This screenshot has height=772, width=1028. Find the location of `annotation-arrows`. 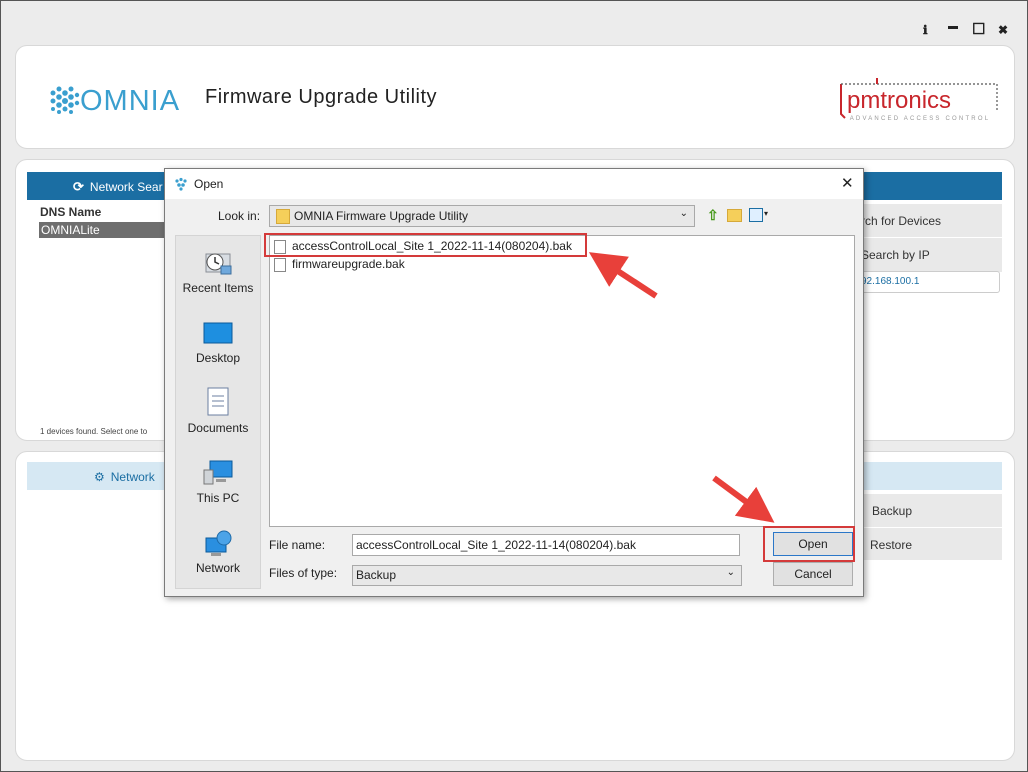

annotation-arrows is located at coordinates (681, 387).